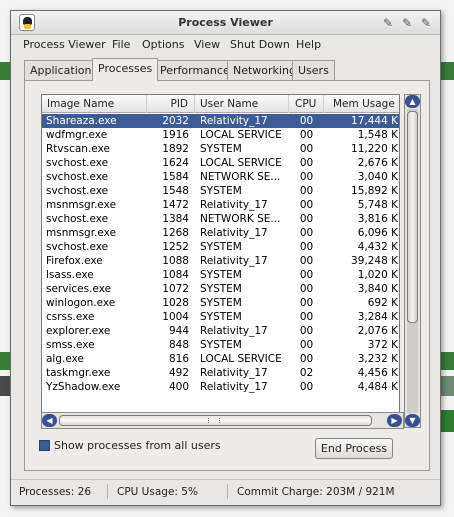 This screenshot has width=454, height=517. I want to click on tab-performance: Performance, so click(195, 70).